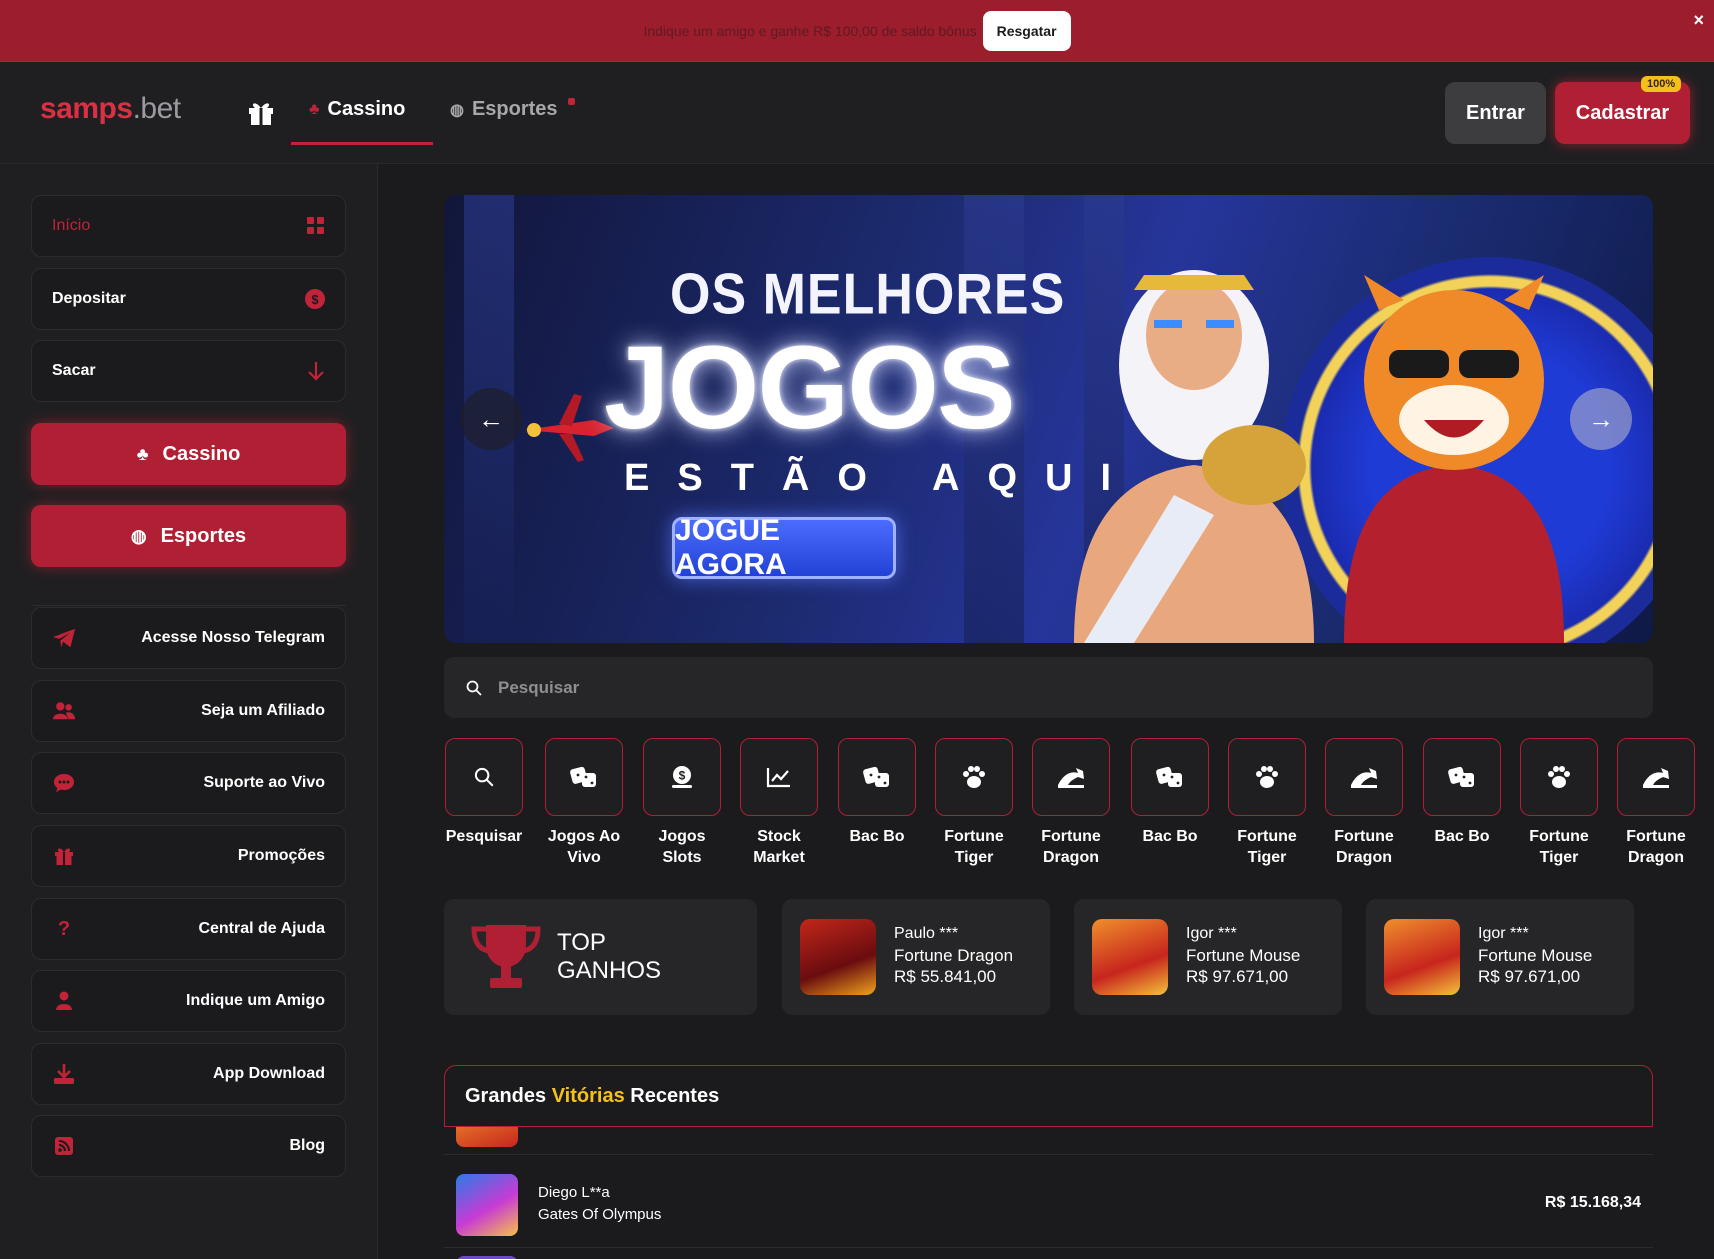 The width and height of the screenshot is (1714, 1259). What do you see at coordinates (484, 792) in the screenshot?
I see `category-pesquisar: Pesquisar` at bounding box center [484, 792].